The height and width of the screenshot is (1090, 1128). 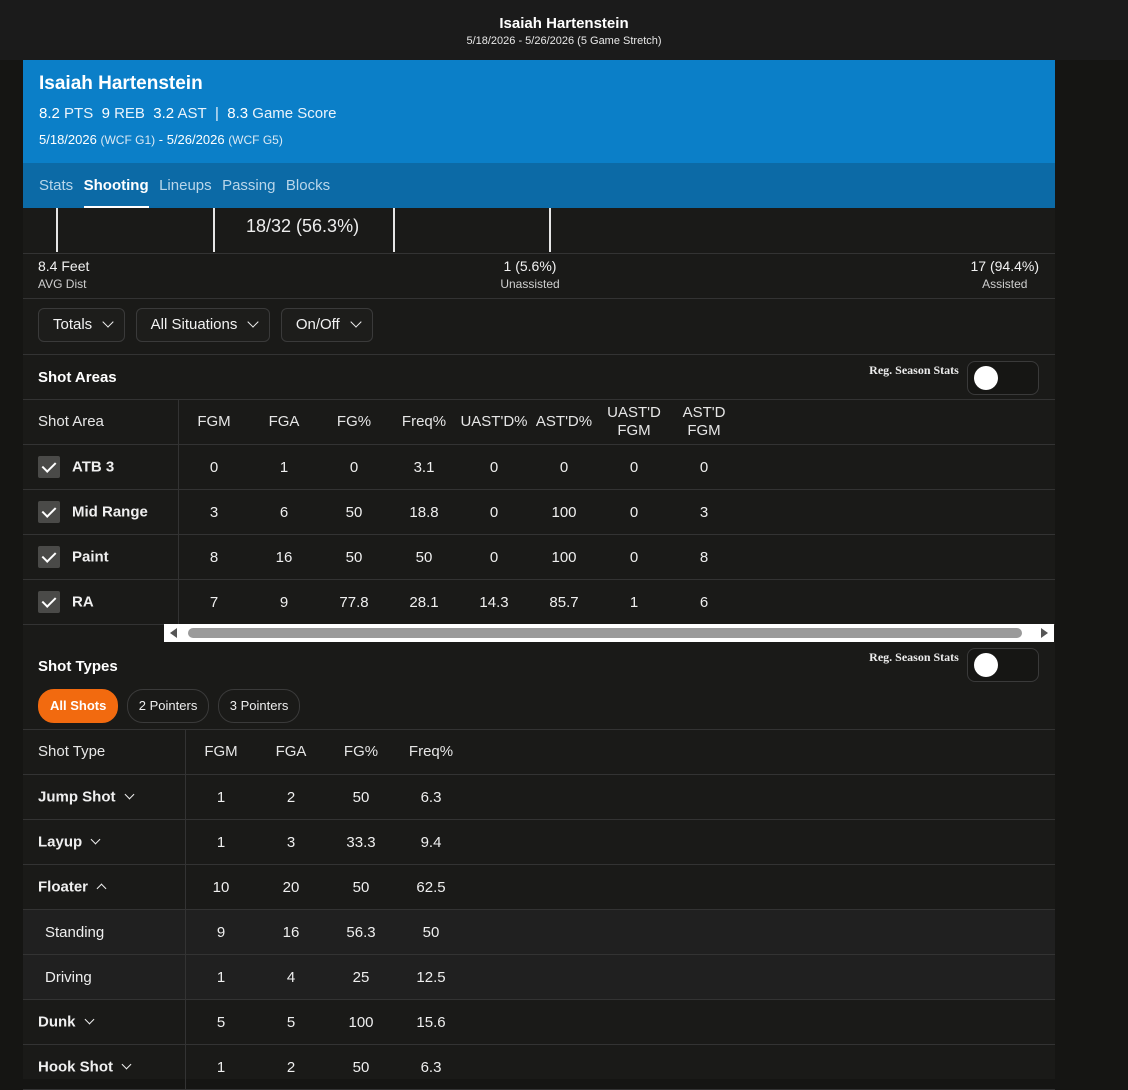 What do you see at coordinates (68, 977) in the screenshot?
I see `shot-type-label: Driving` at bounding box center [68, 977].